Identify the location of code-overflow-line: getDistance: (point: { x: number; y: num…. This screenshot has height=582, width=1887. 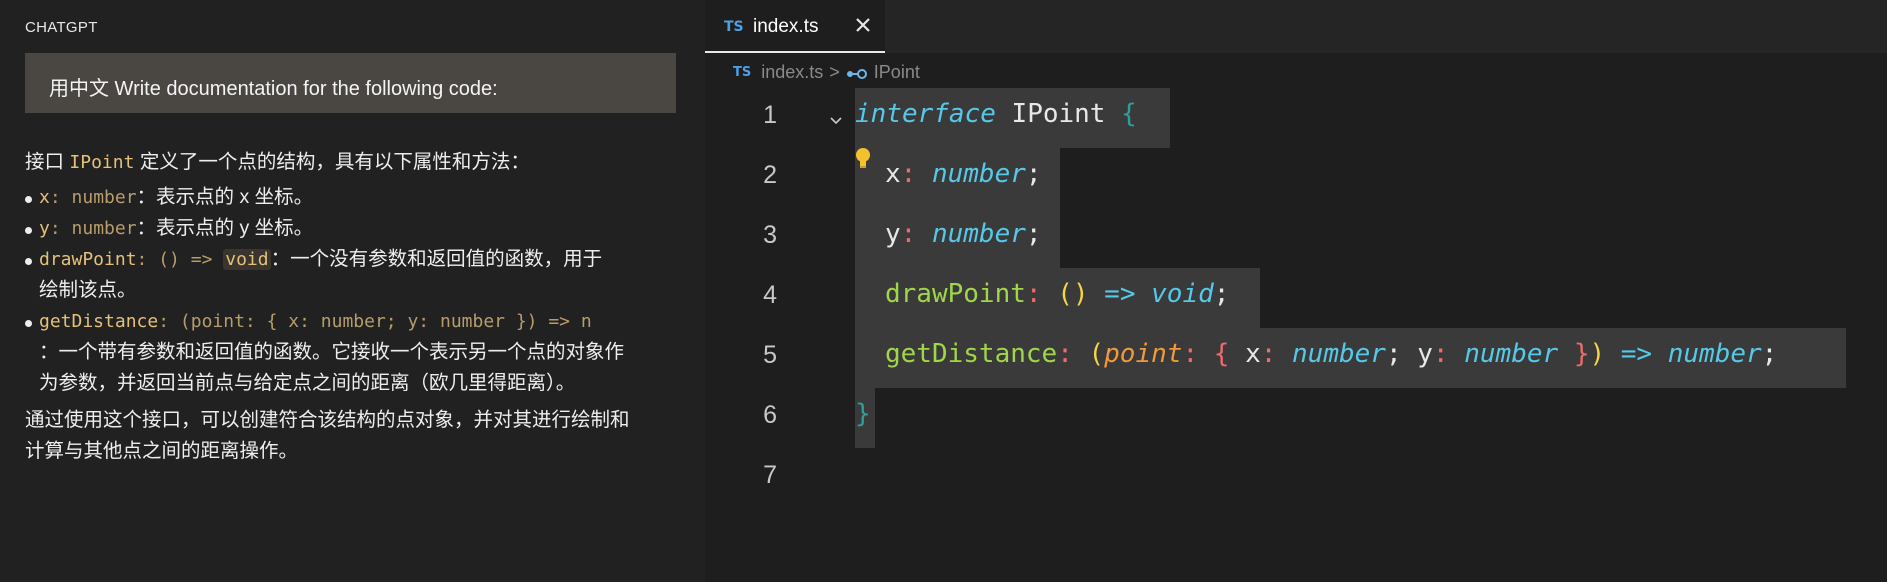
(359, 321).